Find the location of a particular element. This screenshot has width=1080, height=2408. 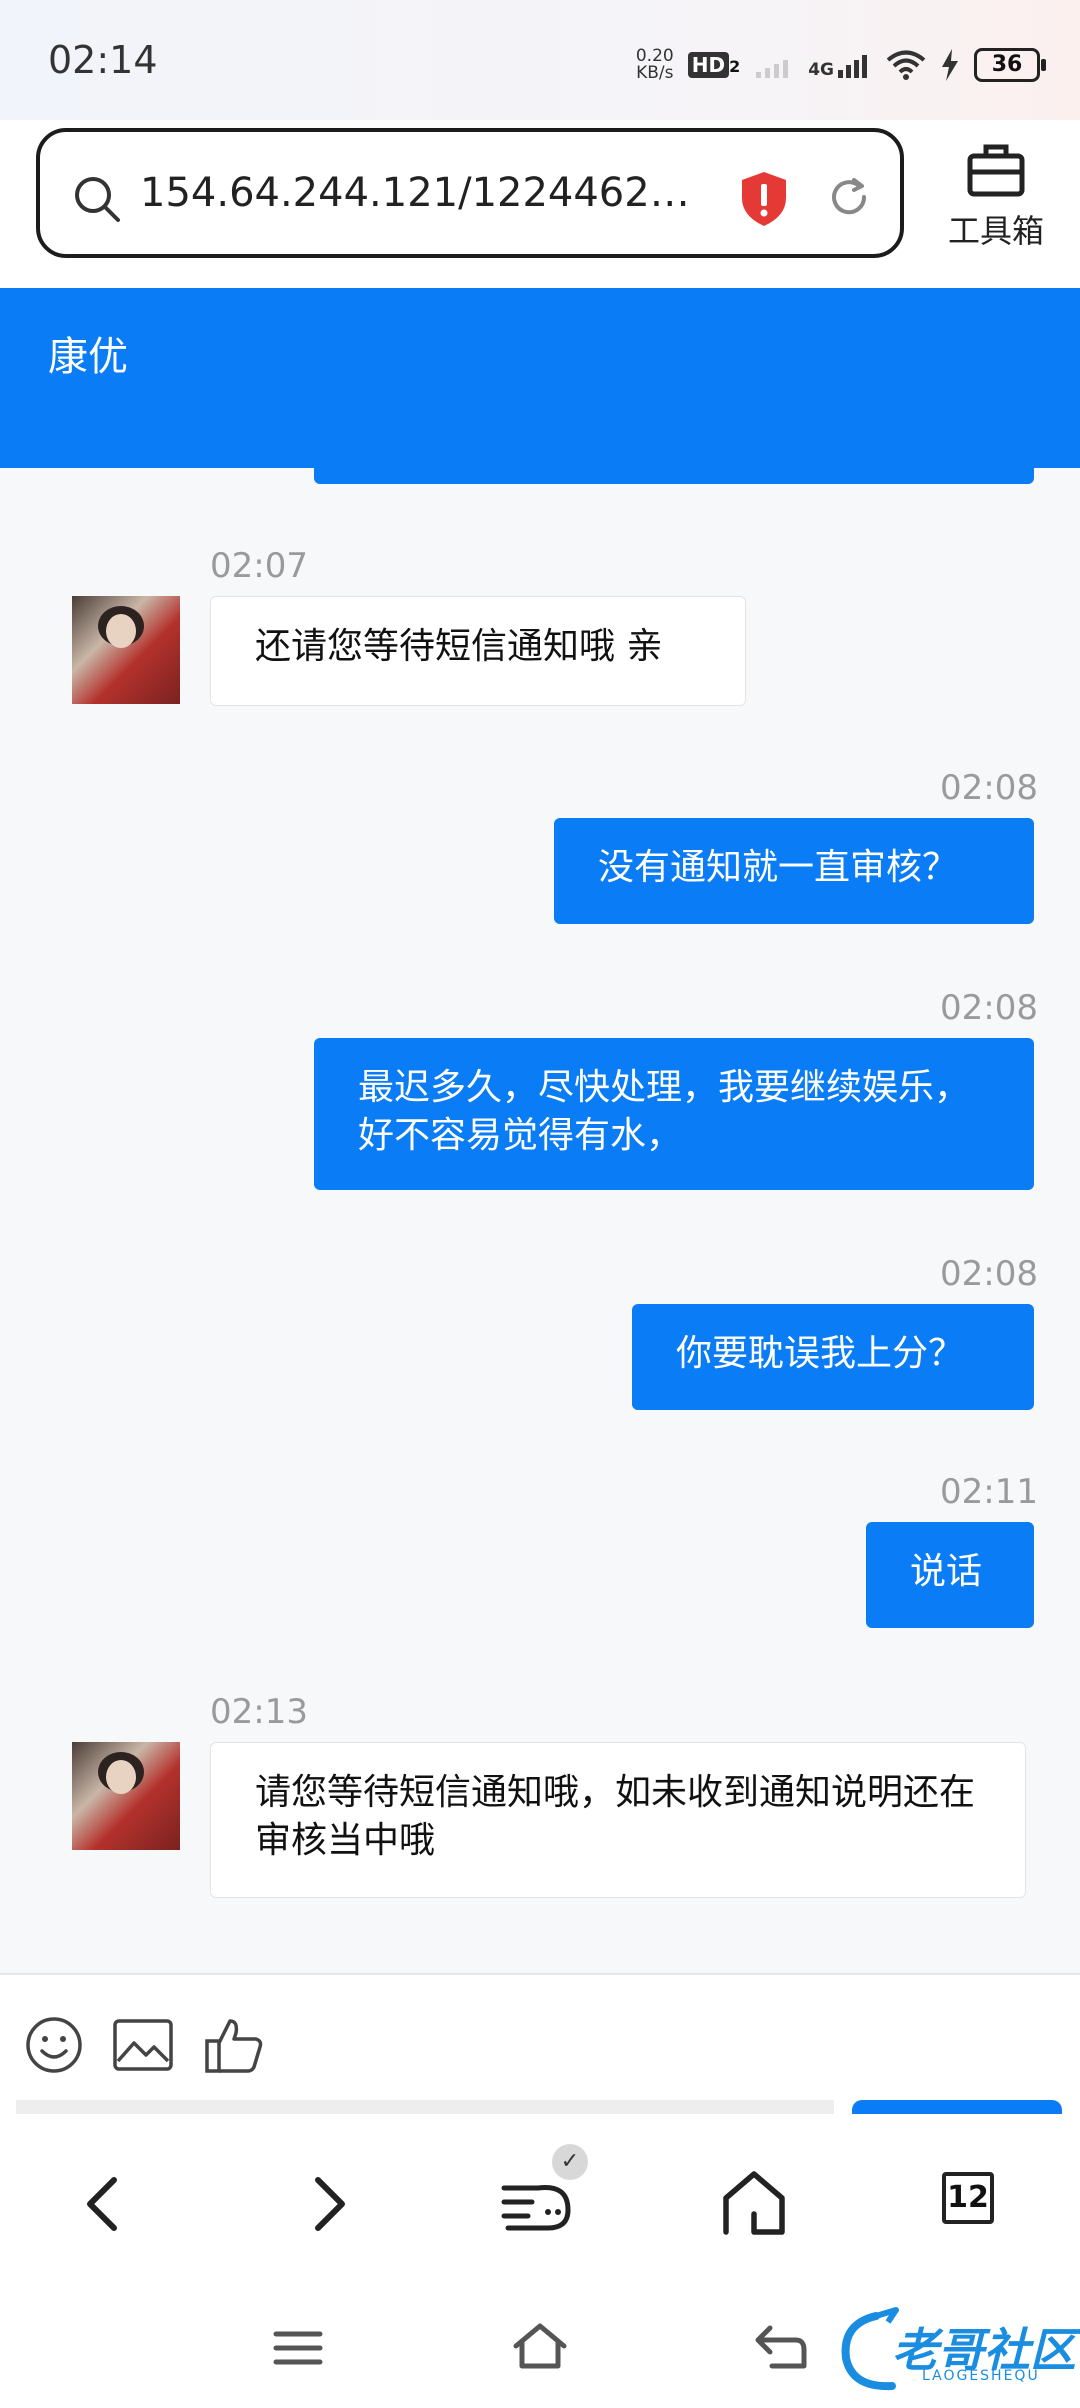

watermark-subtext: LAOGESHEQU is located at coordinates (981, 2376).